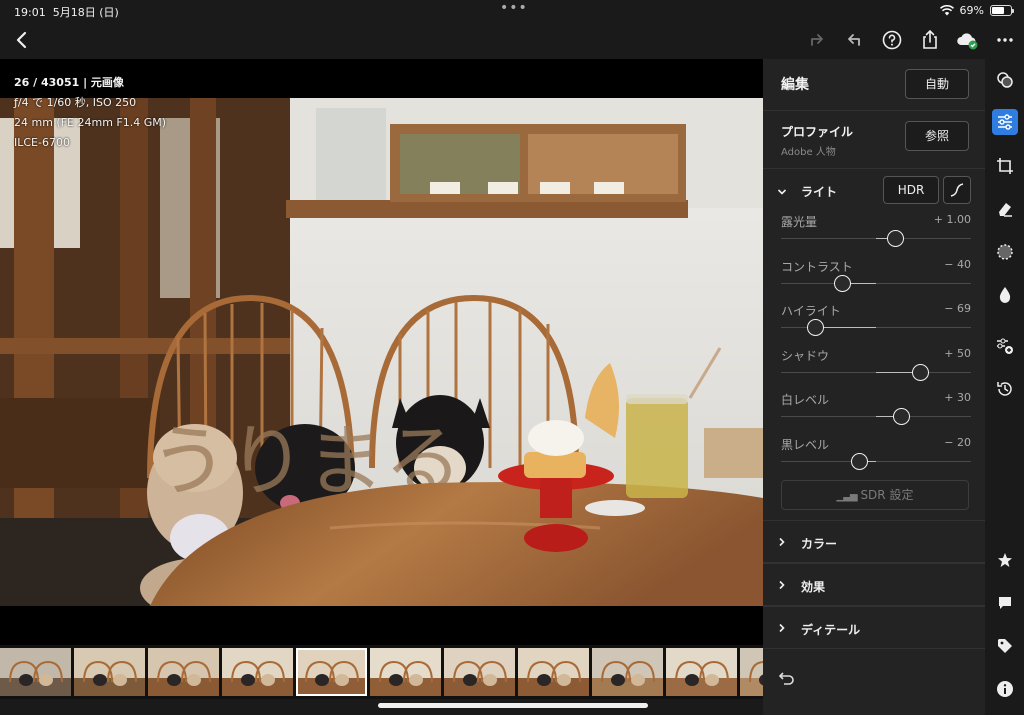  Describe the element at coordinates (911, 190) in the screenshot. I see `hdr-button: HDR` at that location.